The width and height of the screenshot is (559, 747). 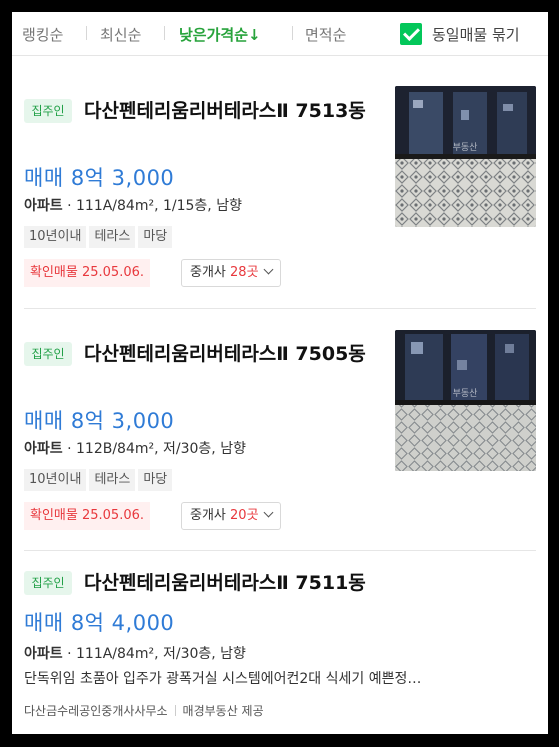 I want to click on source-provider: 매경부동산 제공, so click(x=223, y=711).